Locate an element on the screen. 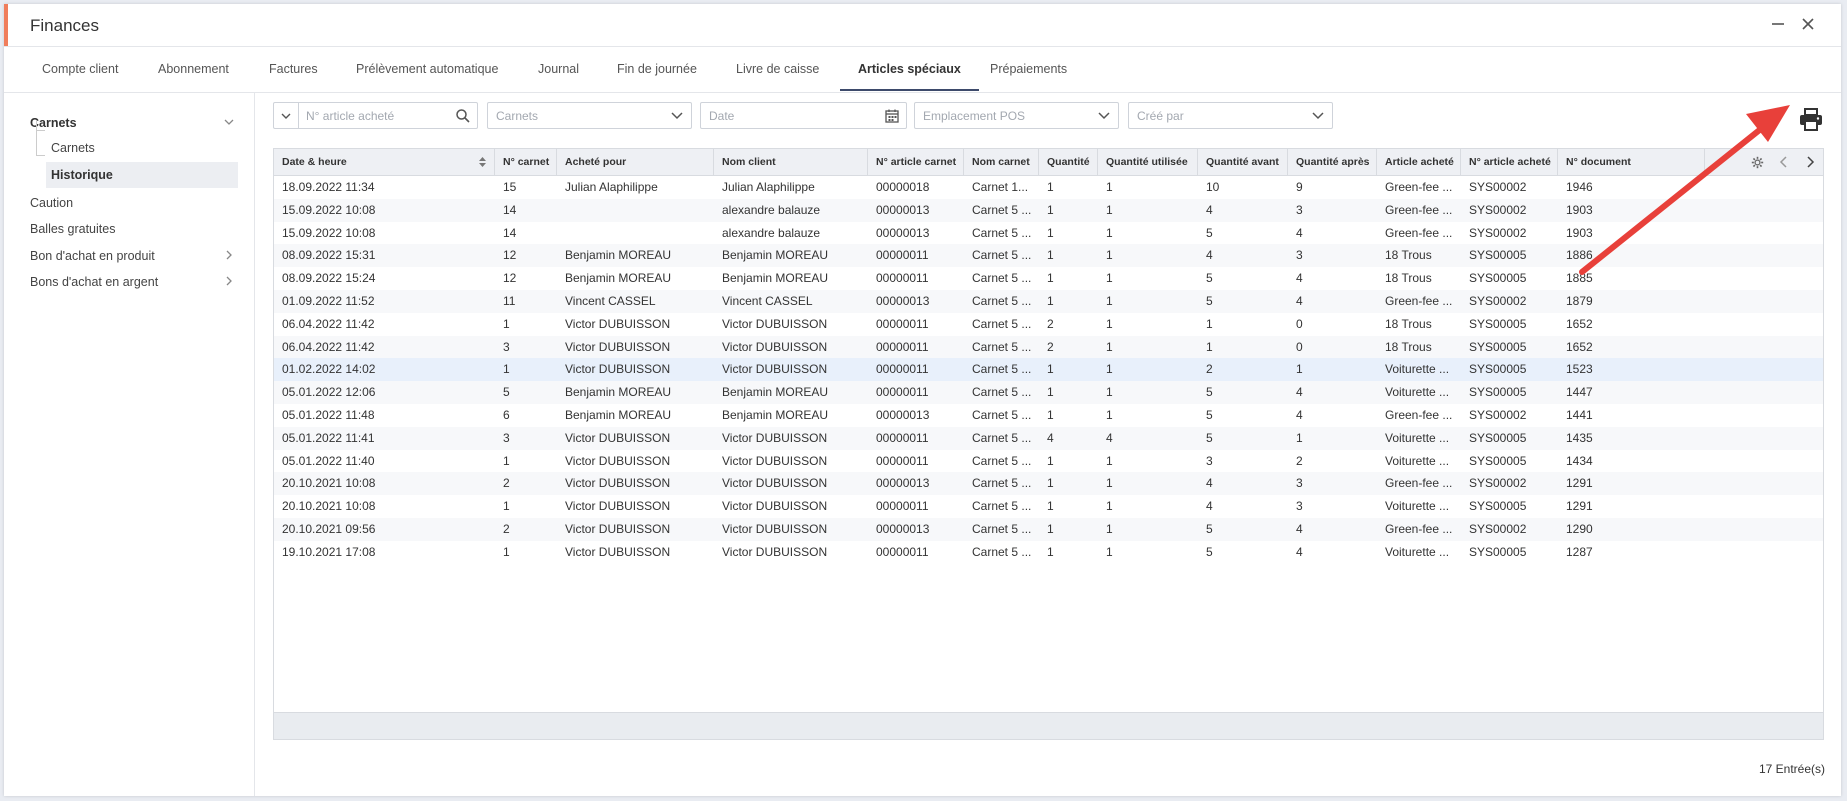  col-n-carnet: N° carnet is located at coordinates (526, 162).